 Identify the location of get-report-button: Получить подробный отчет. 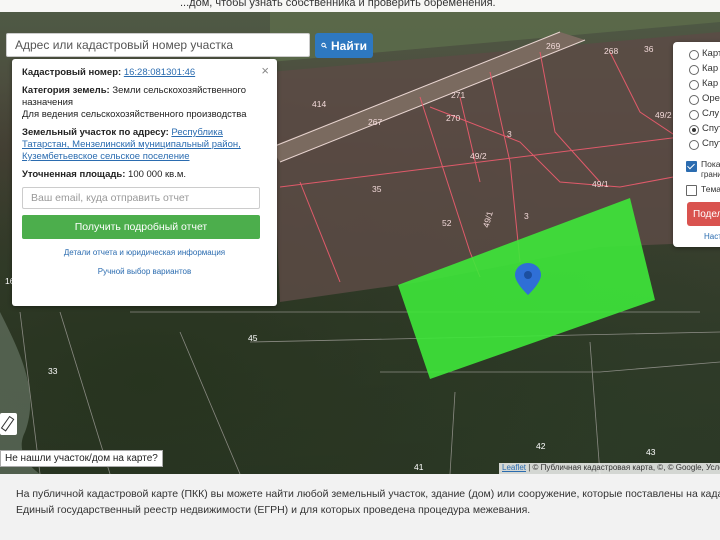
(141, 227).